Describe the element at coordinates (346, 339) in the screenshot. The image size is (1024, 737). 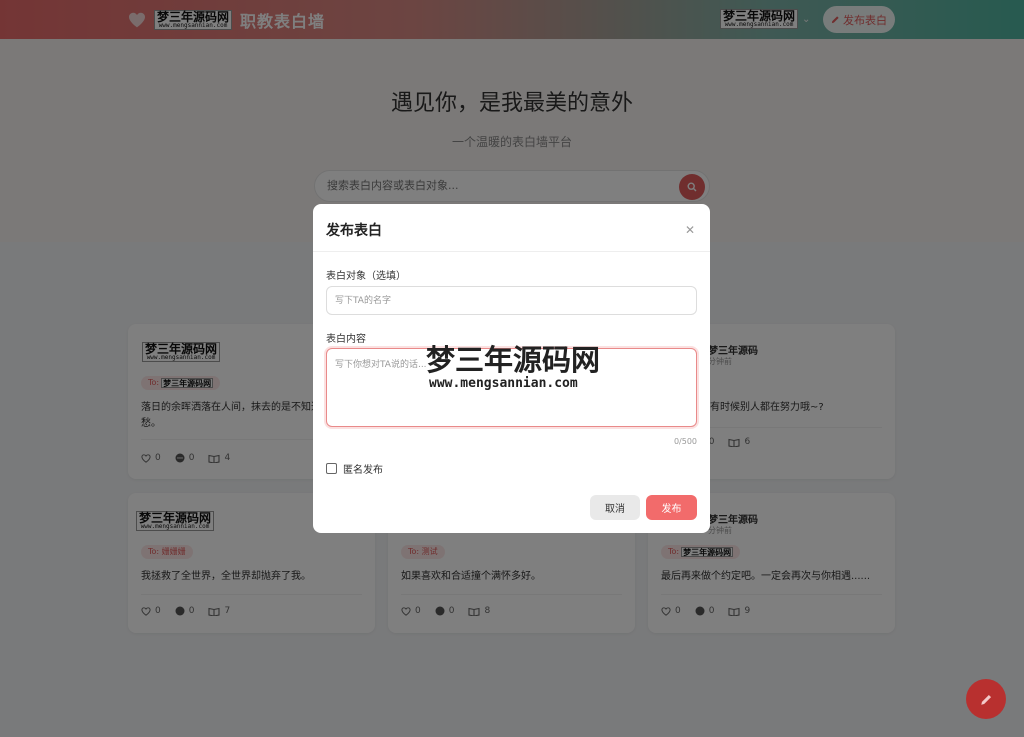
I see `content-label: 表白内容` at that location.